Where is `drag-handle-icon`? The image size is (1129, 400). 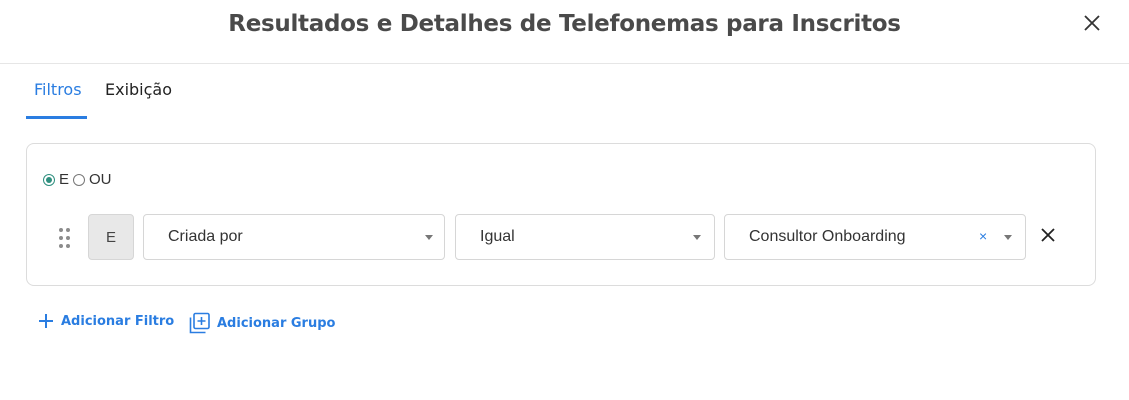 drag-handle-icon is located at coordinates (65, 238).